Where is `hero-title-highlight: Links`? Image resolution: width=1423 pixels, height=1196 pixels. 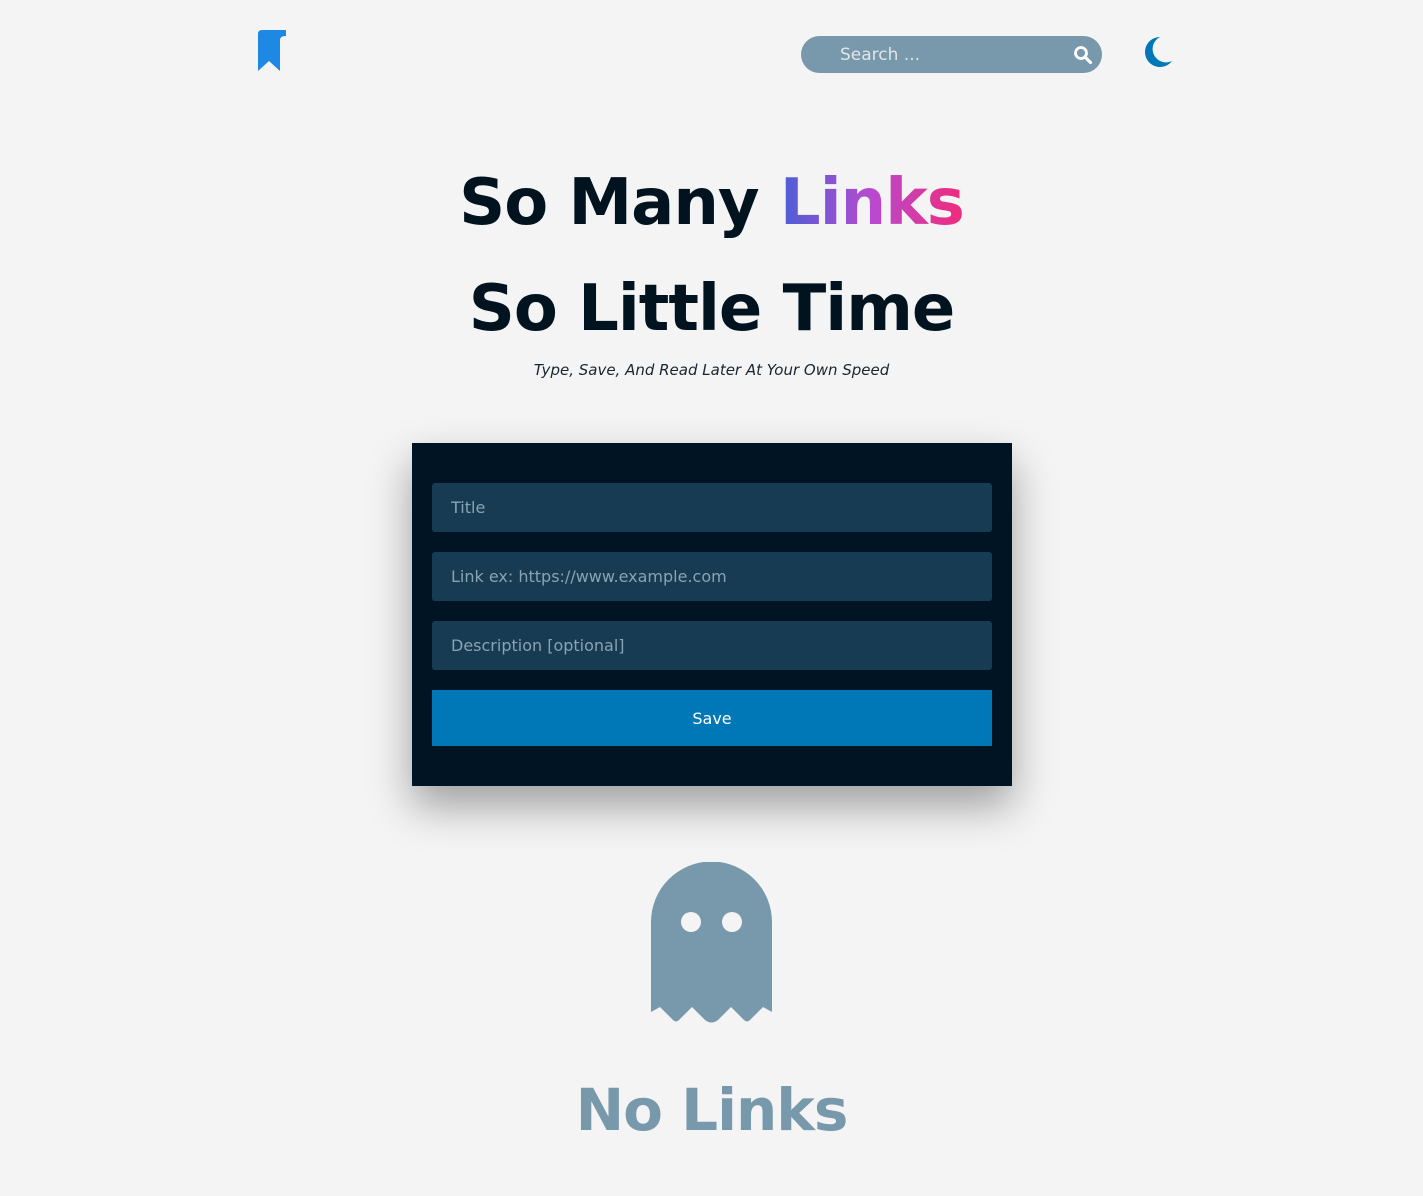
hero-title-highlight: Links is located at coordinates (872, 203).